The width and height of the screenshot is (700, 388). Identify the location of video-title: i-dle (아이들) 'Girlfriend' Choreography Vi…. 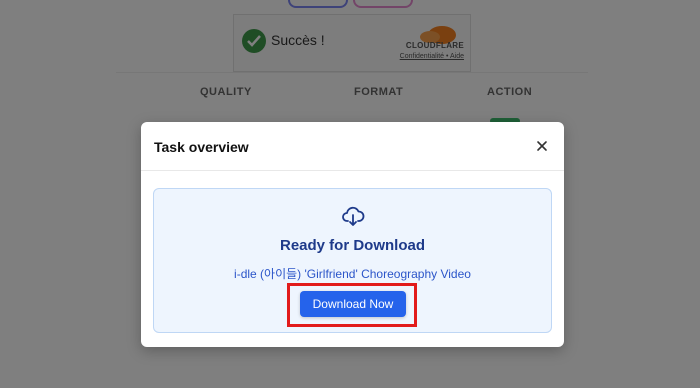
(352, 274).